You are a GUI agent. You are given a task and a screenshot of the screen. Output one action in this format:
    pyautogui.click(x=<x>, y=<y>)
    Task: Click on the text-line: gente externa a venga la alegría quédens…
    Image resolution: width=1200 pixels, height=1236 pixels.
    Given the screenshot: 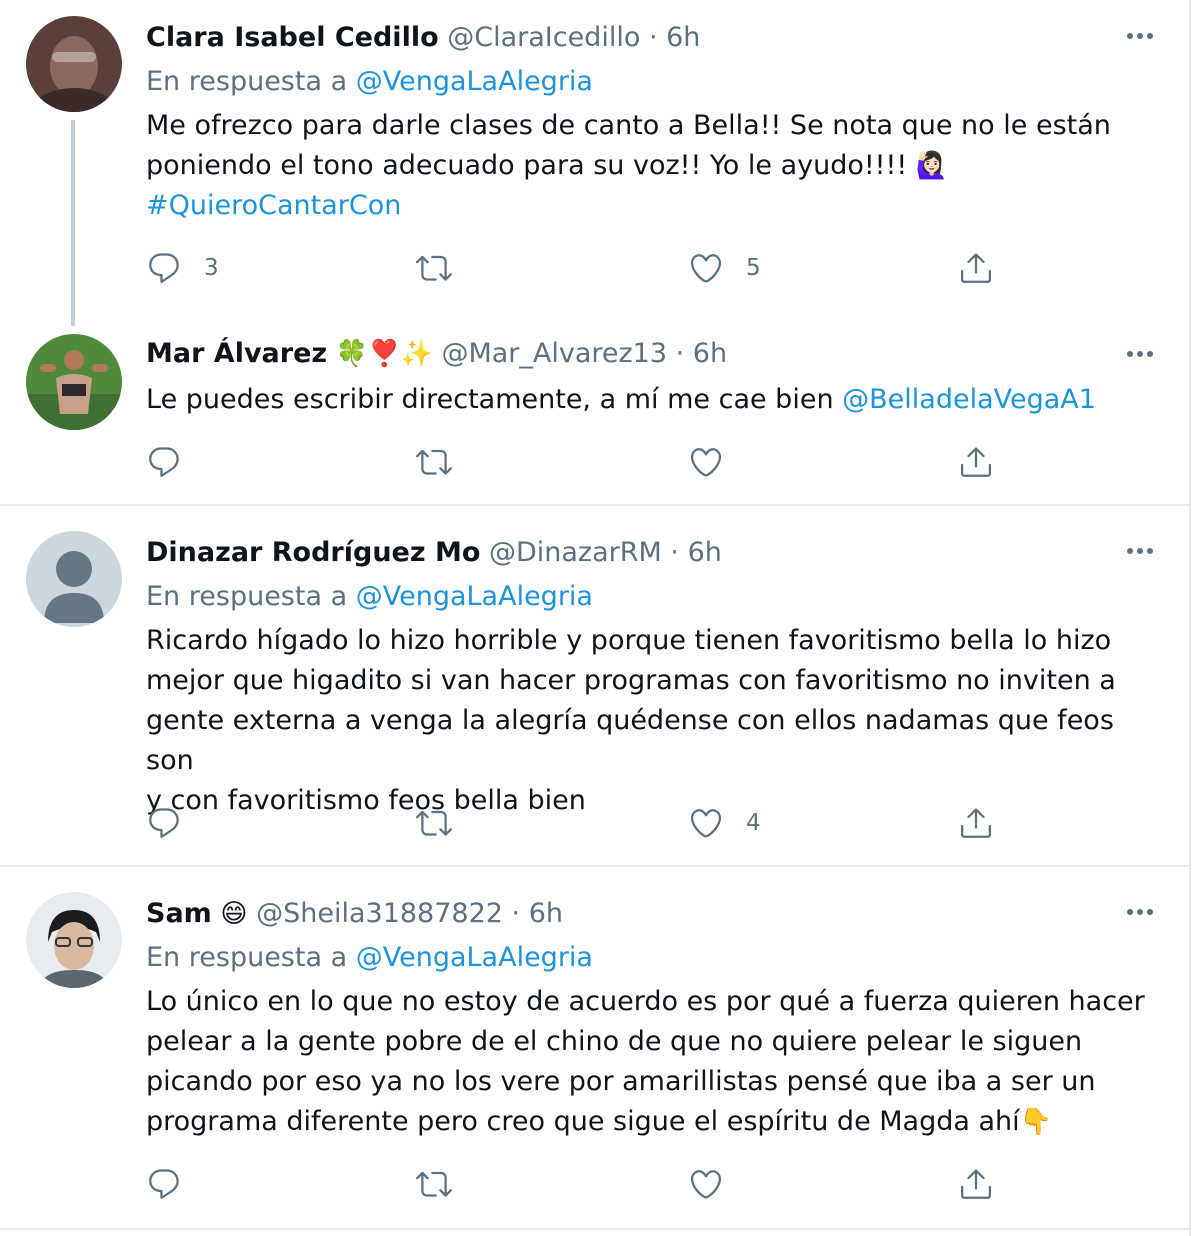 What is the action you would take?
    pyautogui.click(x=630, y=740)
    